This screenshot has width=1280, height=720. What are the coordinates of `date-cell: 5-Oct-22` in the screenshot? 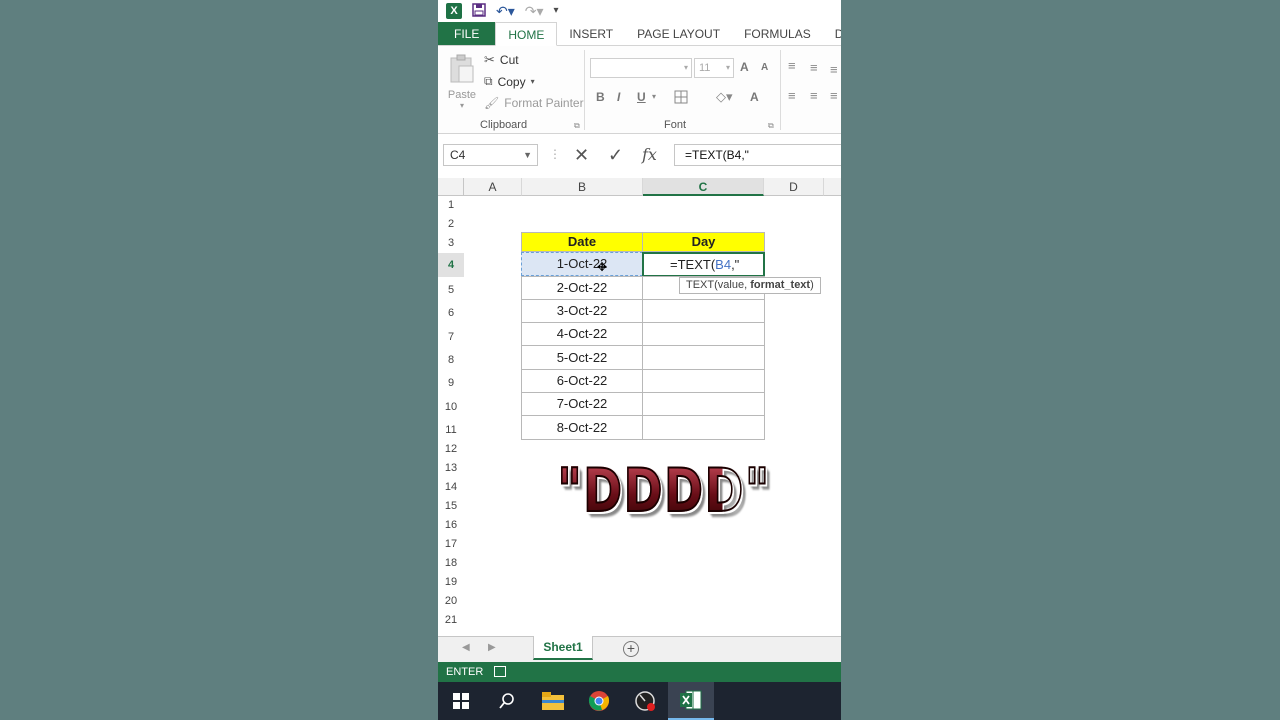 It's located at (582, 357).